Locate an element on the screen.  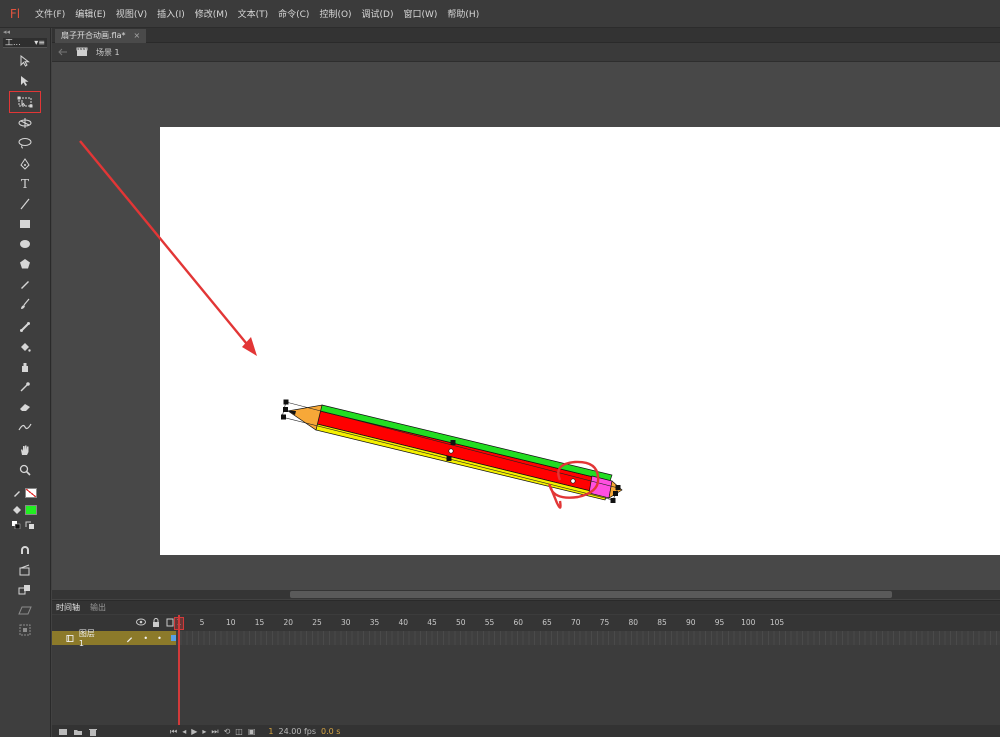
paint-bucket-tool is located at coordinates (25, 347).